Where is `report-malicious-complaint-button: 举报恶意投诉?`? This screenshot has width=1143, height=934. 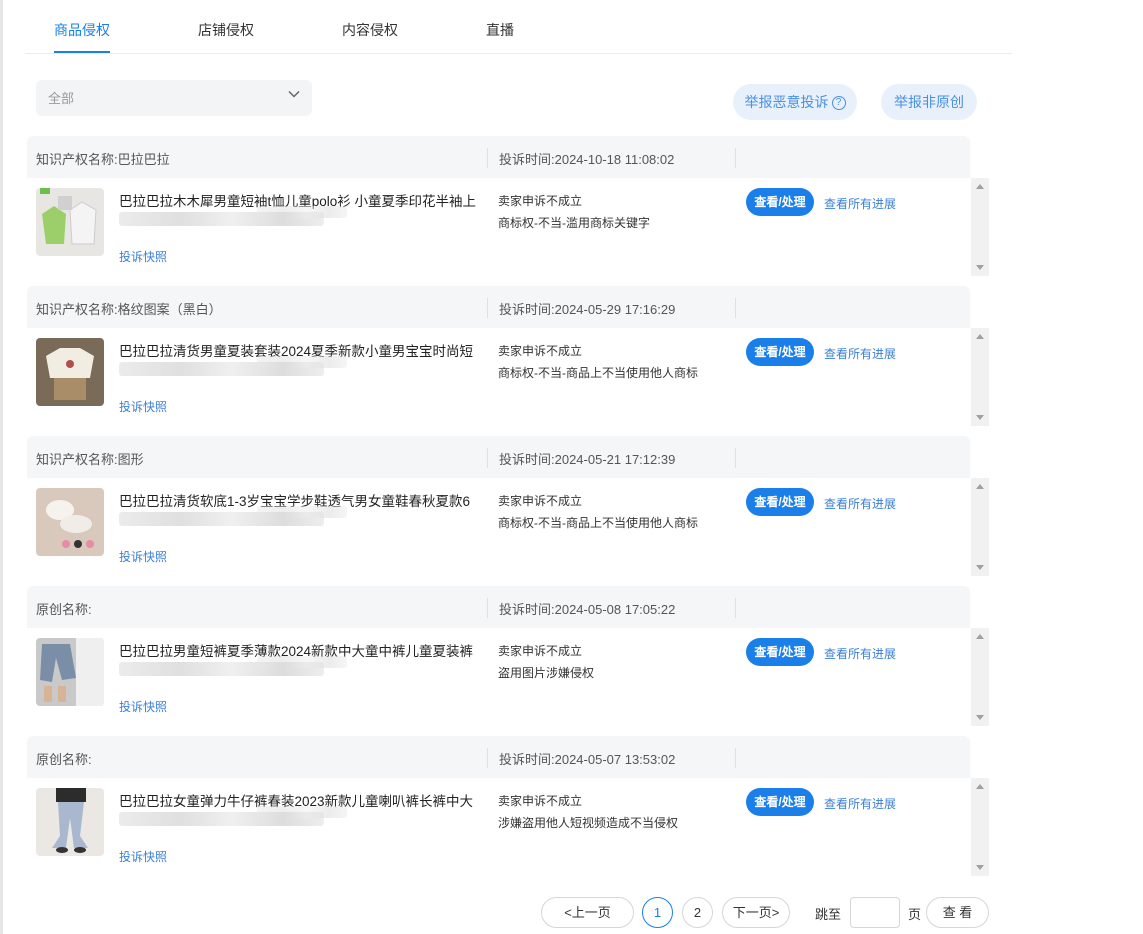 report-malicious-complaint-button: 举报恶意投诉? is located at coordinates (795, 102).